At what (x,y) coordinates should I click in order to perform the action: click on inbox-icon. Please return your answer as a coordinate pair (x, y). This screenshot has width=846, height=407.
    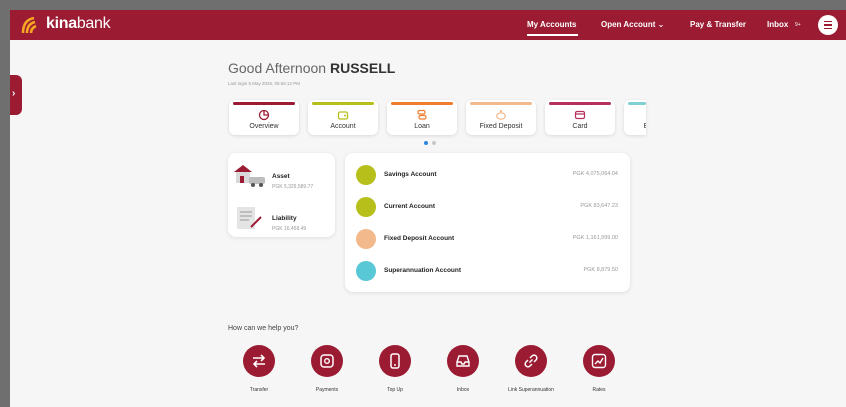
    Looking at the image, I should click on (463, 361).